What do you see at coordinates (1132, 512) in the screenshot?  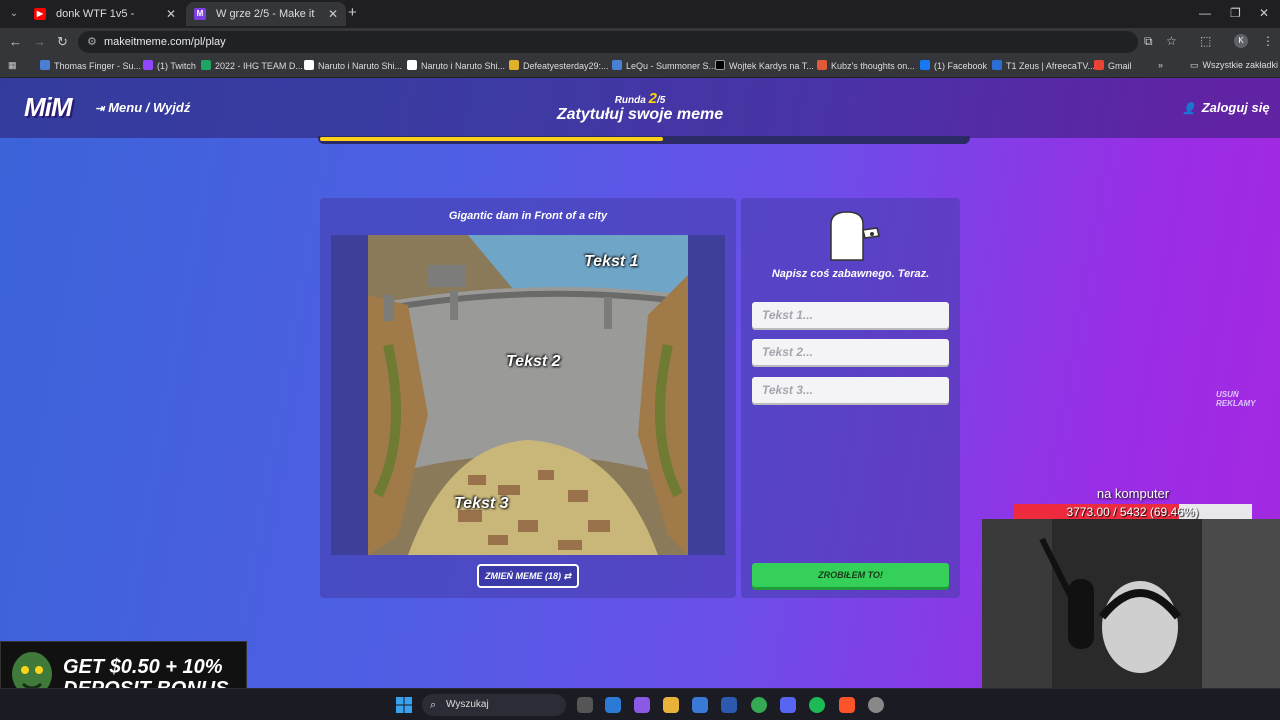 I see `stream-goal-text: 3773.00 / 5432 (69.46%)` at bounding box center [1132, 512].